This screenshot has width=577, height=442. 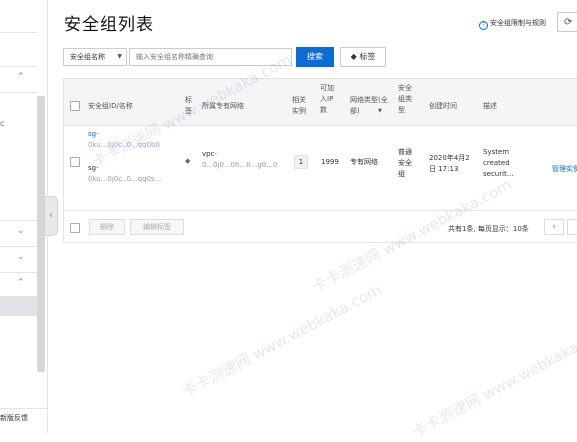 I want to click on prev-page-button: ‹, so click(x=554, y=227).